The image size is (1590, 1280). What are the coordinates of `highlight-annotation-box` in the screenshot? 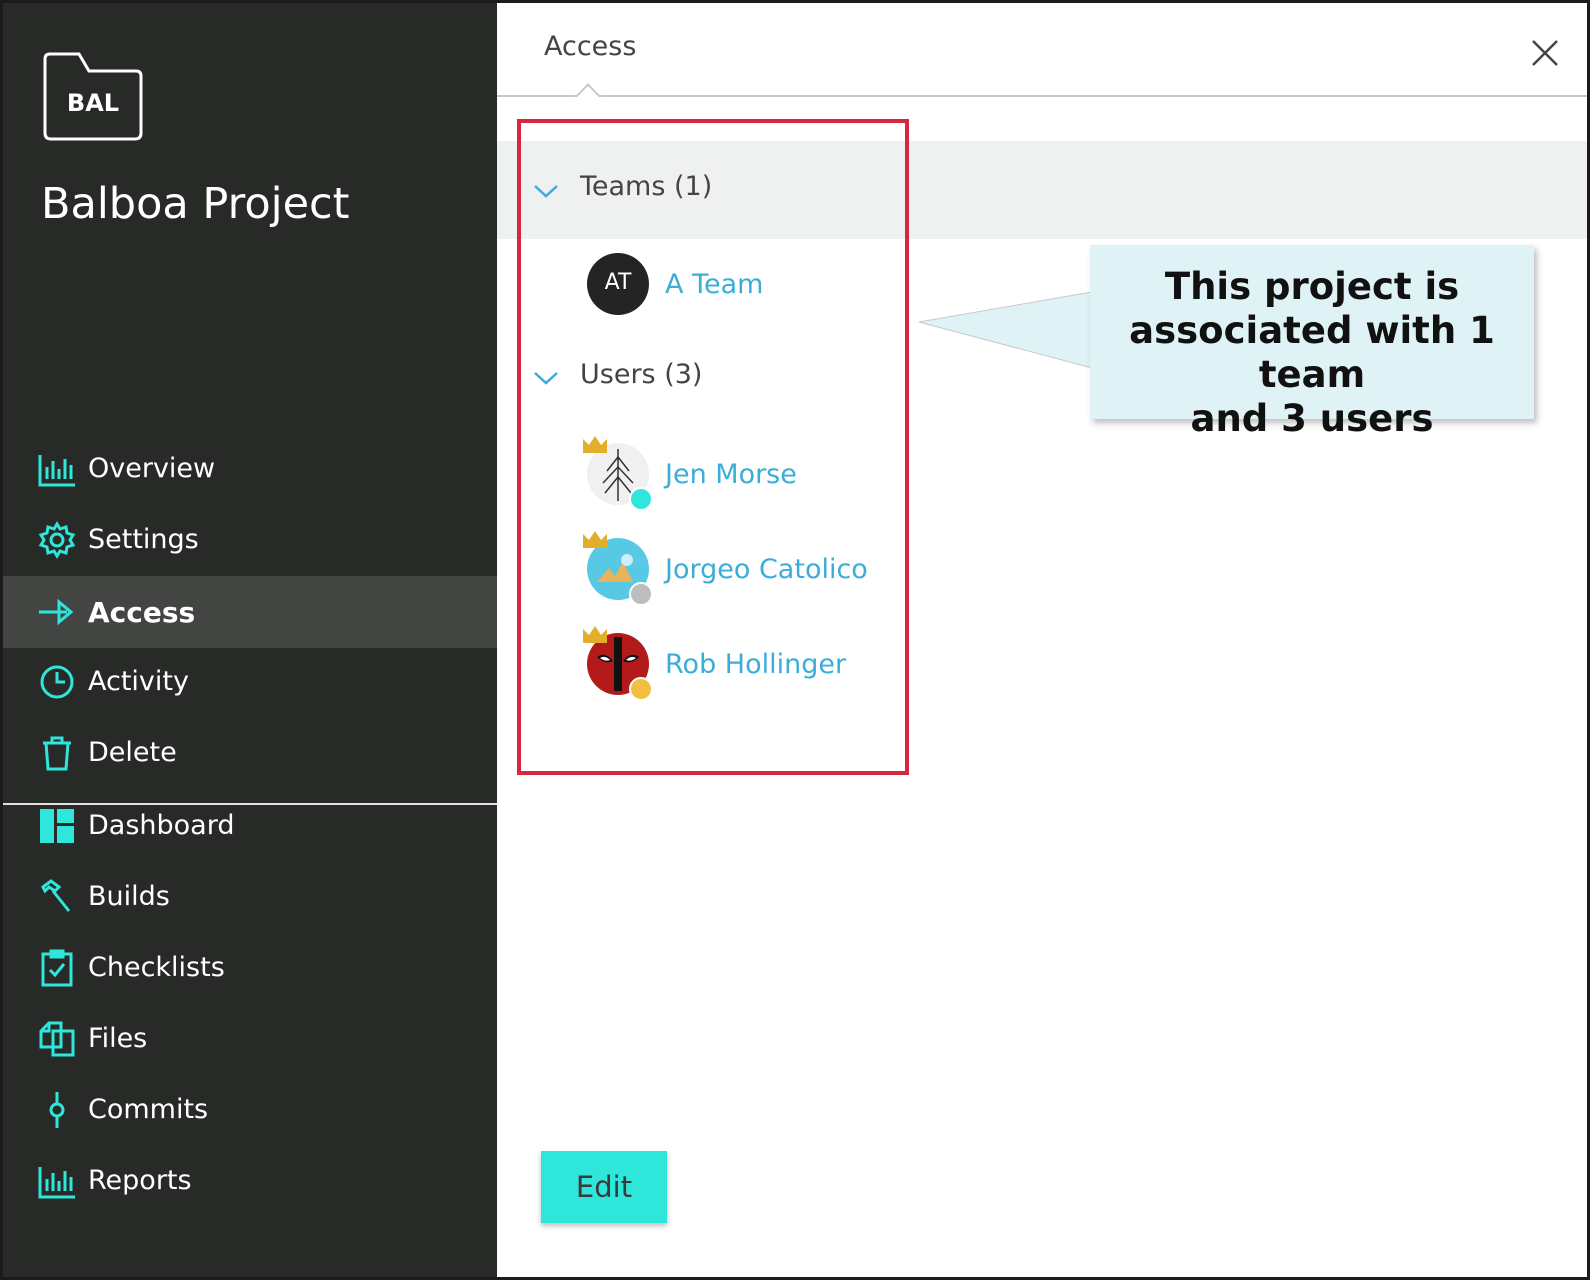 It's located at (713, 447).